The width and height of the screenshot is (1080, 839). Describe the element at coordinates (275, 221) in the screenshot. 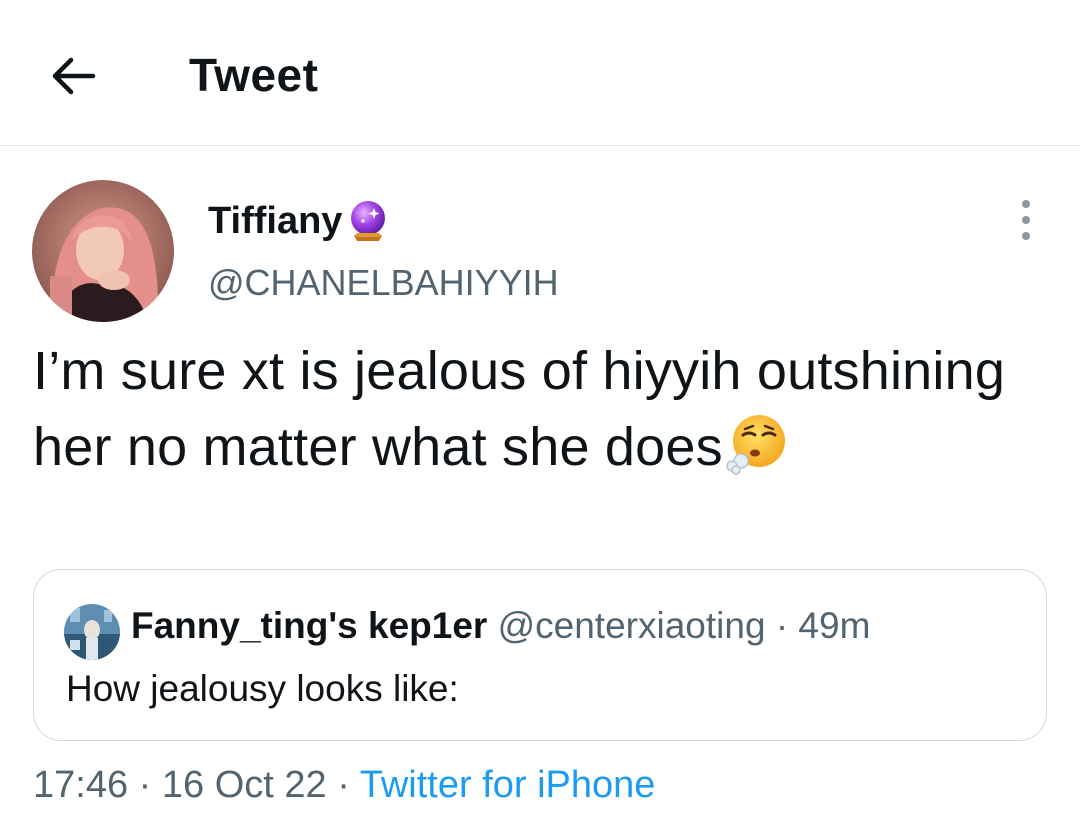

I see `author-name-text: Tiffiany` at that location.